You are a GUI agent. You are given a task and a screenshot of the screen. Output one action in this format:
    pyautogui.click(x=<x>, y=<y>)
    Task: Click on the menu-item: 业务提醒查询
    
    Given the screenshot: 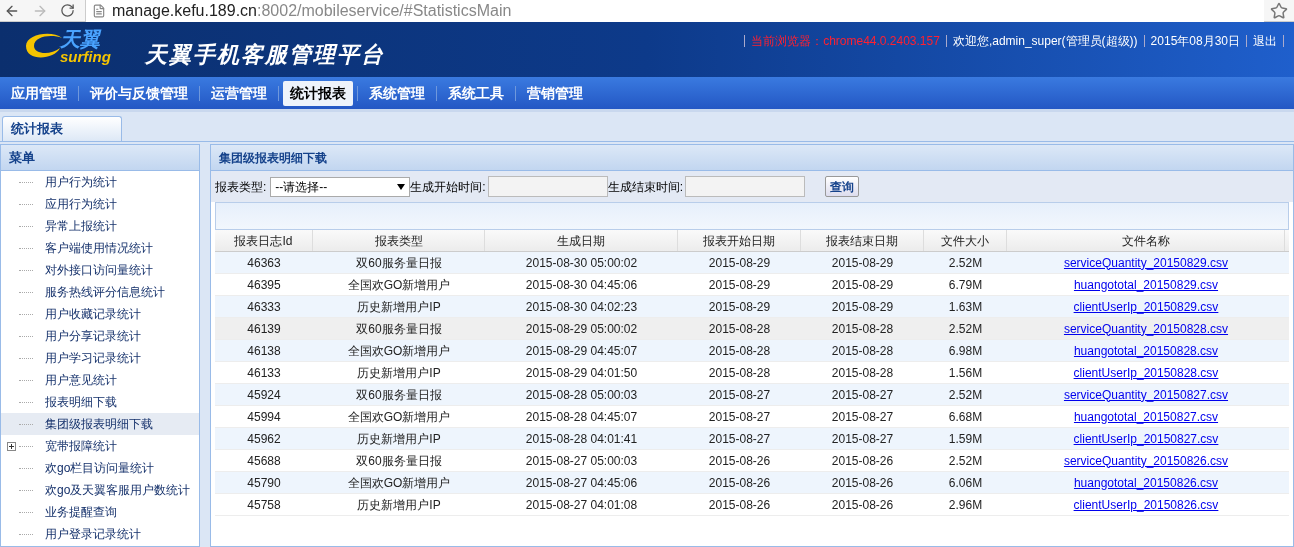 What is the action you would take?
    pyautogui.click(x=100, y=512)
    